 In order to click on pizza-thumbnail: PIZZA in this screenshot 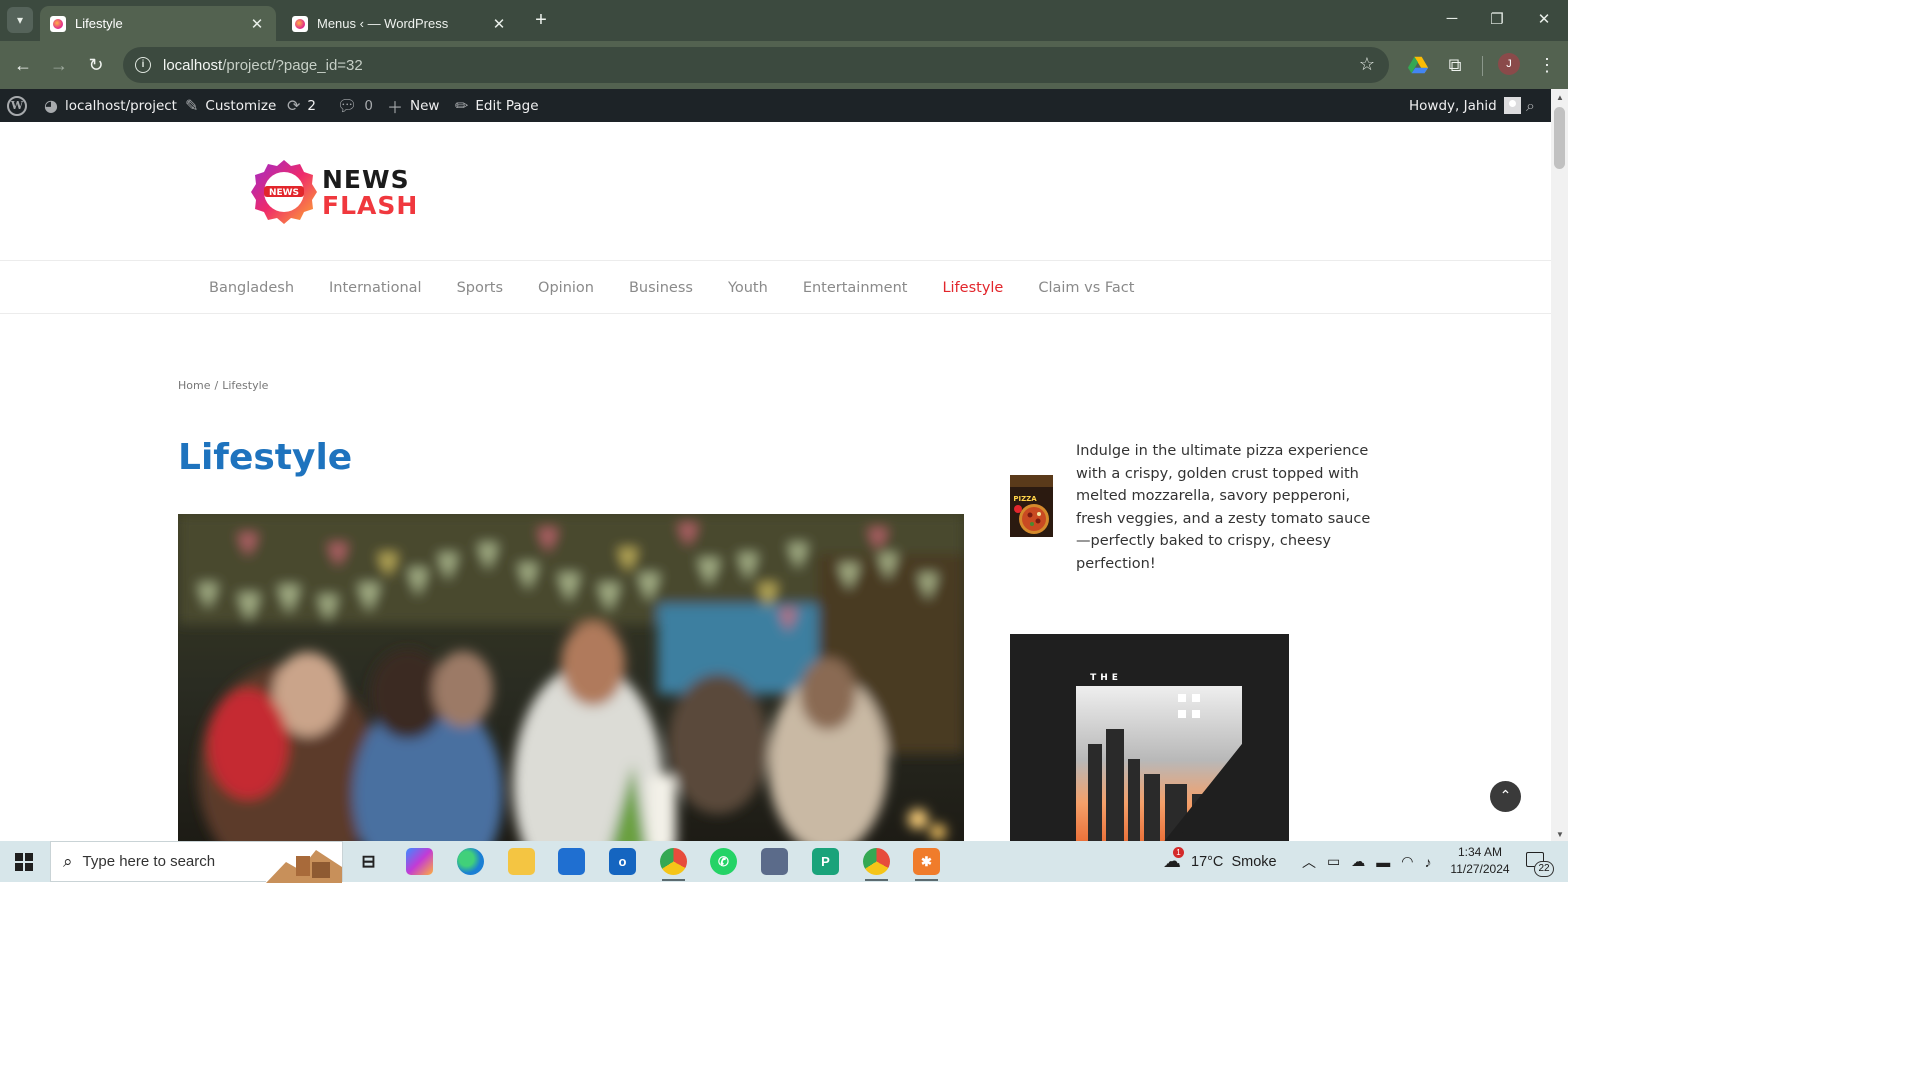, I will do `click(1031, 506)`.